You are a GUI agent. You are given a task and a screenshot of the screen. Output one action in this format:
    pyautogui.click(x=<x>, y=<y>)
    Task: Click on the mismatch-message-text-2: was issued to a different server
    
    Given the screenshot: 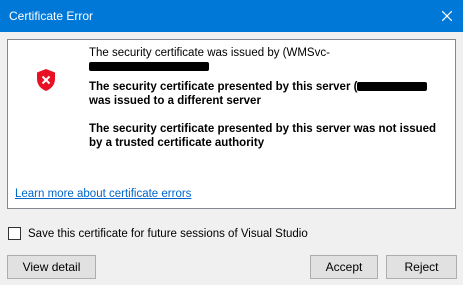 What is the action you would take?
    pyautogui.click(x=175, y=101)
    